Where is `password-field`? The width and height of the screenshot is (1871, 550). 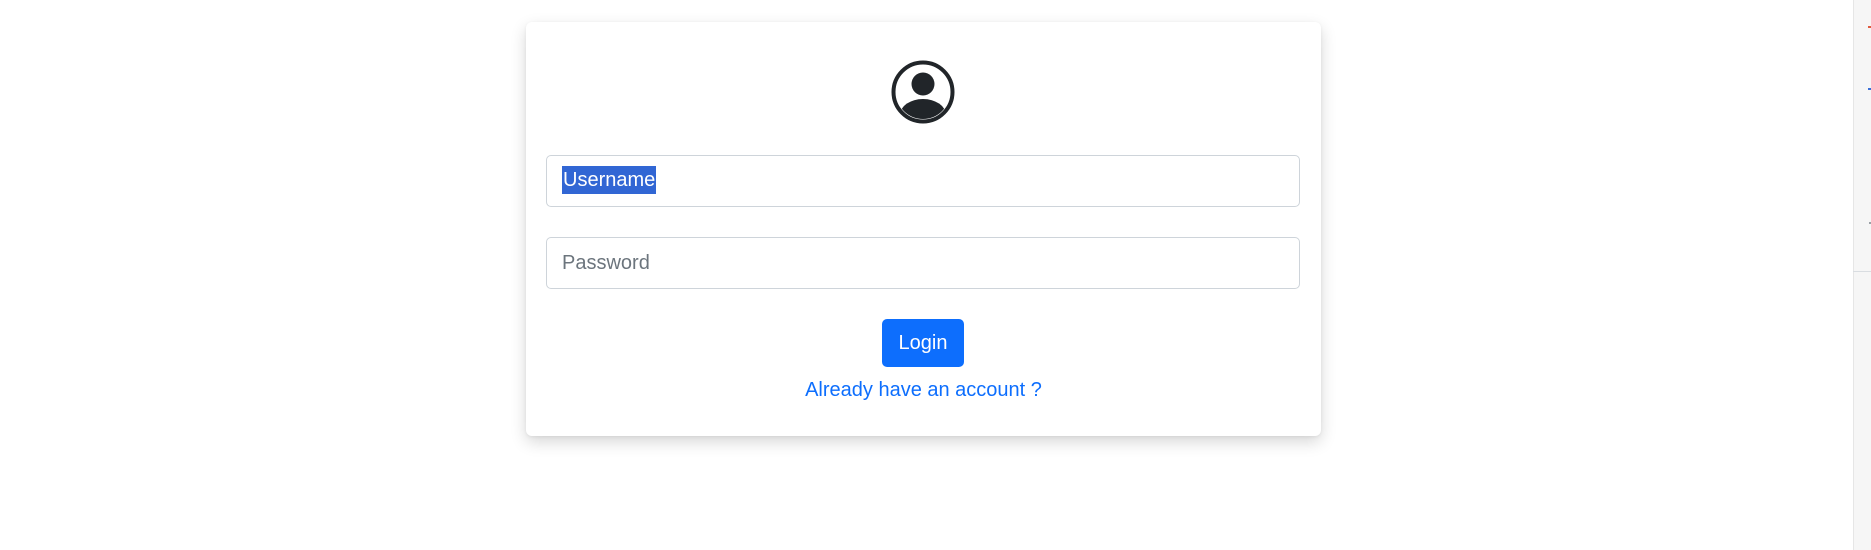 password-field is located at coordinates (923, 263).